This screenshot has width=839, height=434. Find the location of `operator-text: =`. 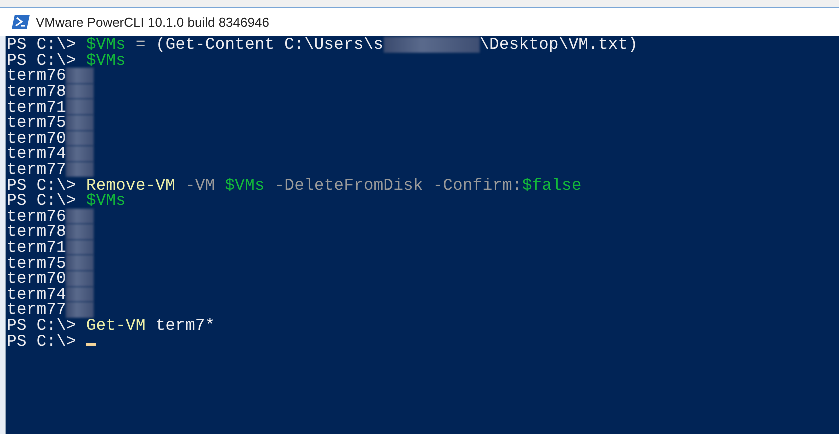

operator-text: = is located at coordinates (141, 45).